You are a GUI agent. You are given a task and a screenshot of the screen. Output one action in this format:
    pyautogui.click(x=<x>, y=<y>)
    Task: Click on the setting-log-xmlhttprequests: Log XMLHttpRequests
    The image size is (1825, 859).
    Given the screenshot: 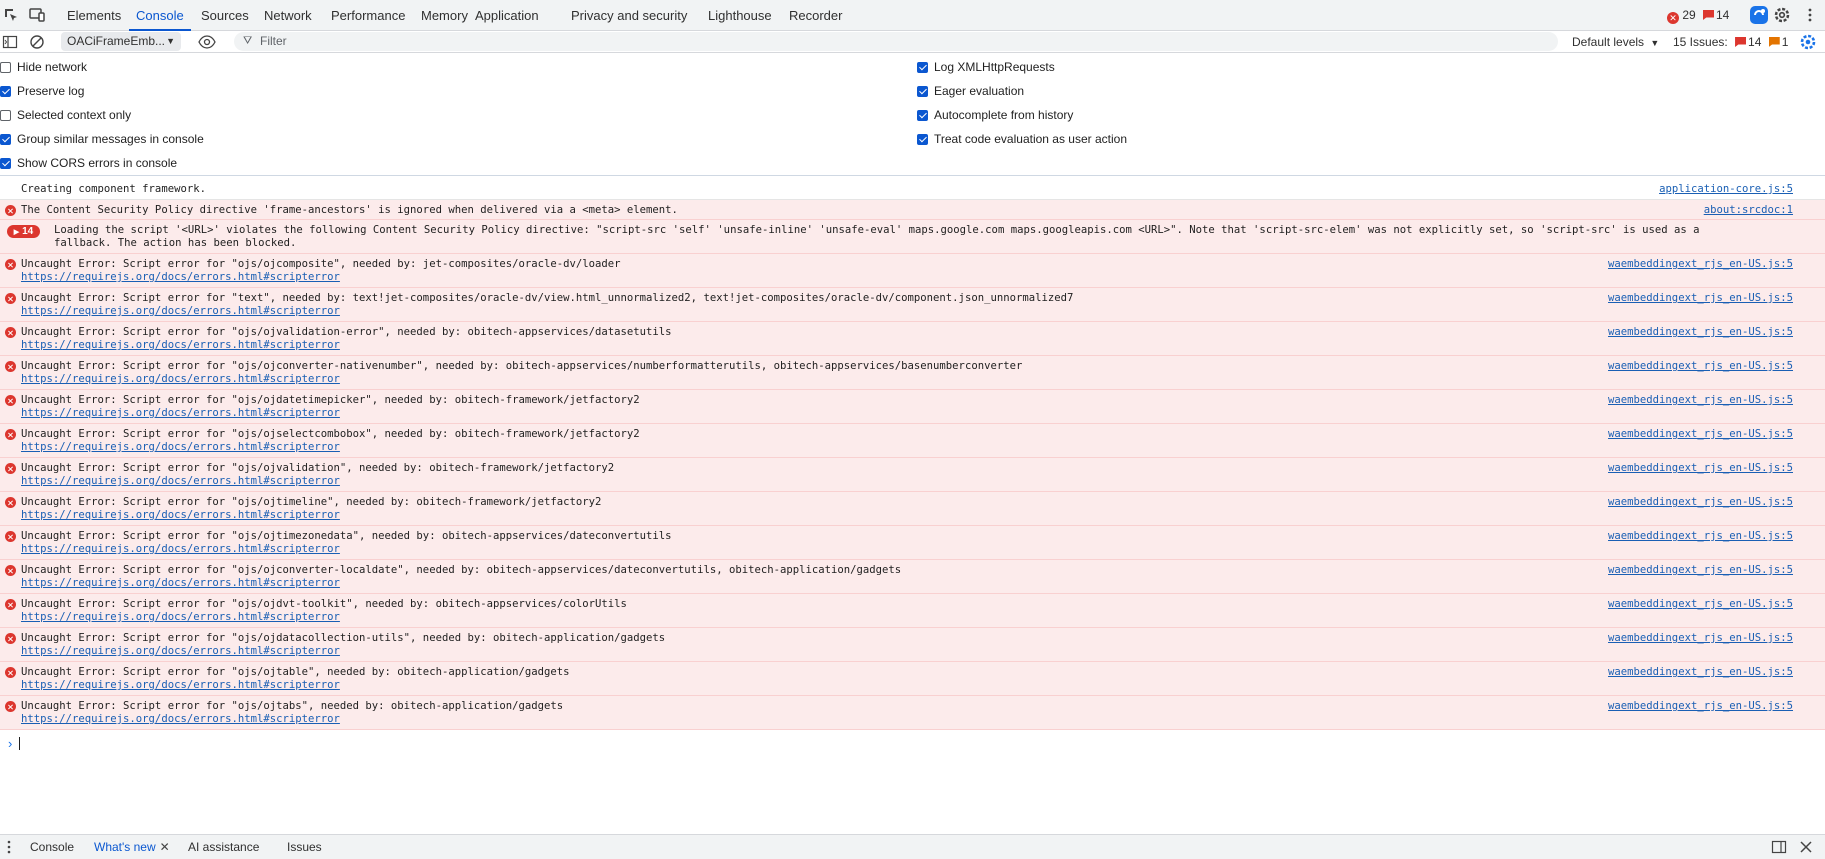 What is the action you would take?
    pyautogui.click(x=986, y=67)
    